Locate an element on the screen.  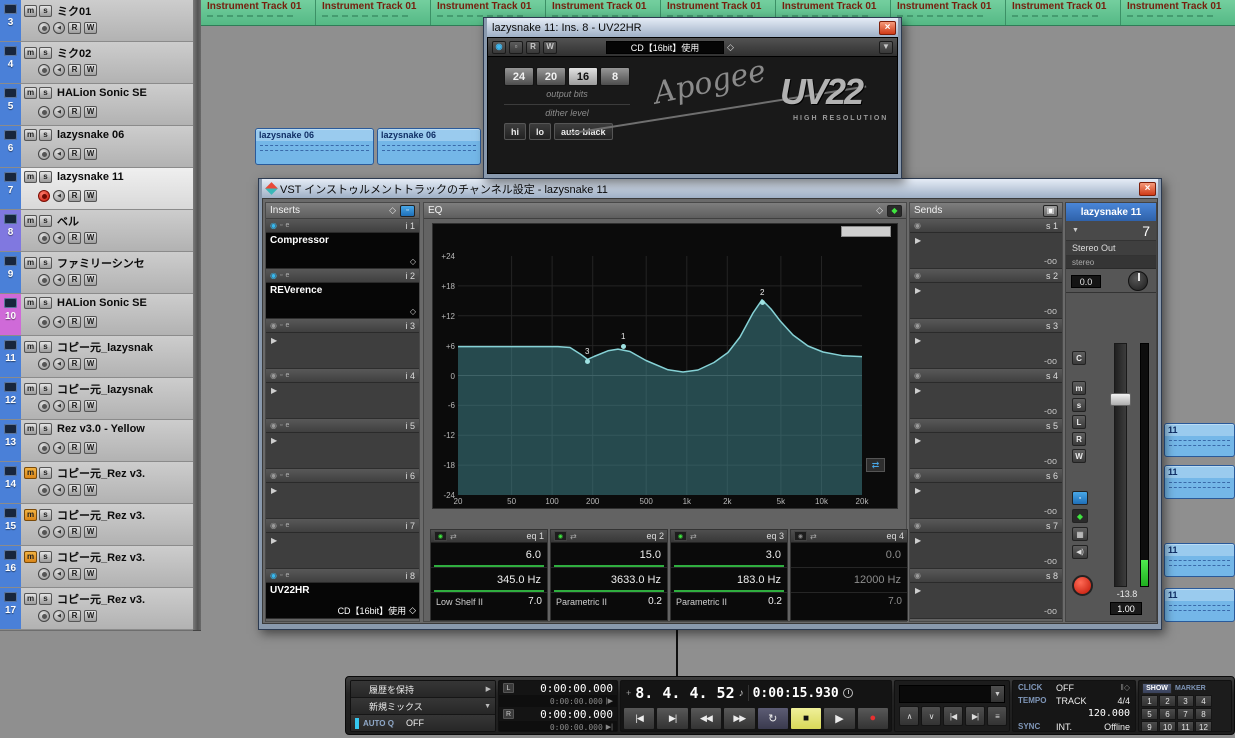
track-name: コピー元_Rez v3. is located at coordinates (101, 557).